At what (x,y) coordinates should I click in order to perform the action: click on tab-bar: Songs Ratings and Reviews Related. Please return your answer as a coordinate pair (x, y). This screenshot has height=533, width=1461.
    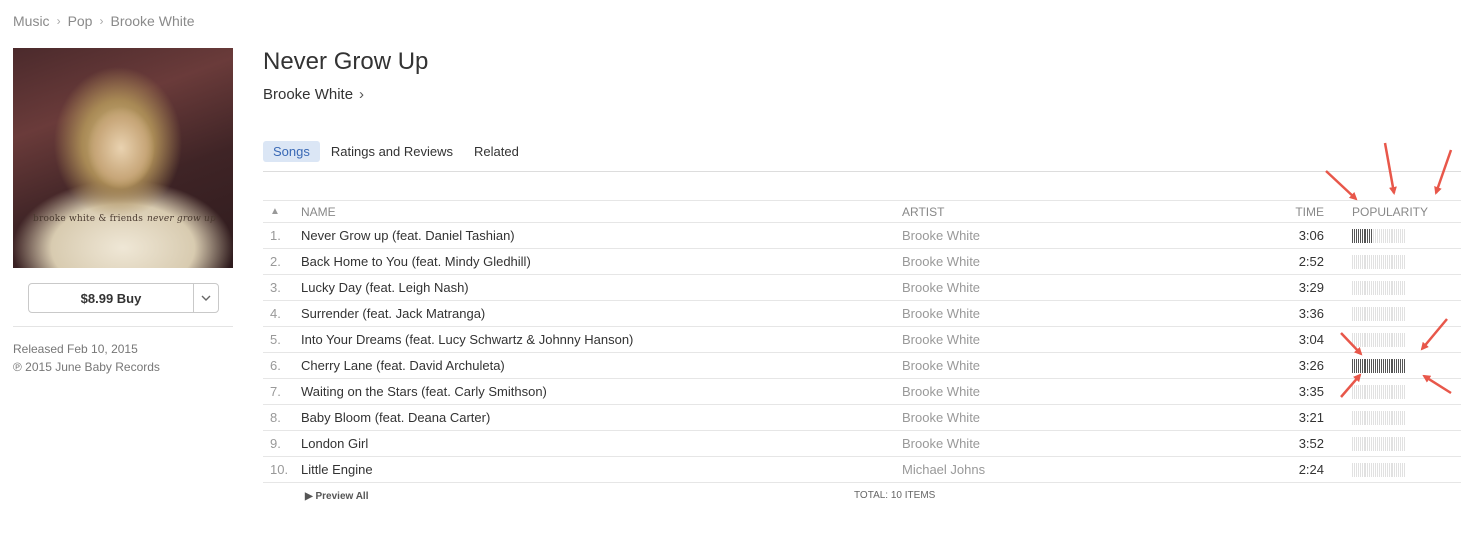
    Looking at the image, I should click on (396, 151).